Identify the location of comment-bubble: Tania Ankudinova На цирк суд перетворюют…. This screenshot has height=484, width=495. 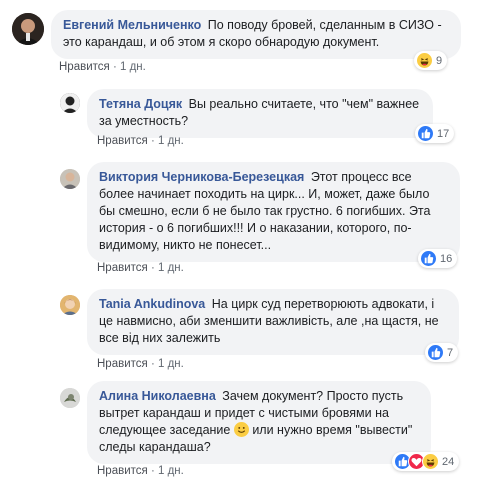
(273, 322).